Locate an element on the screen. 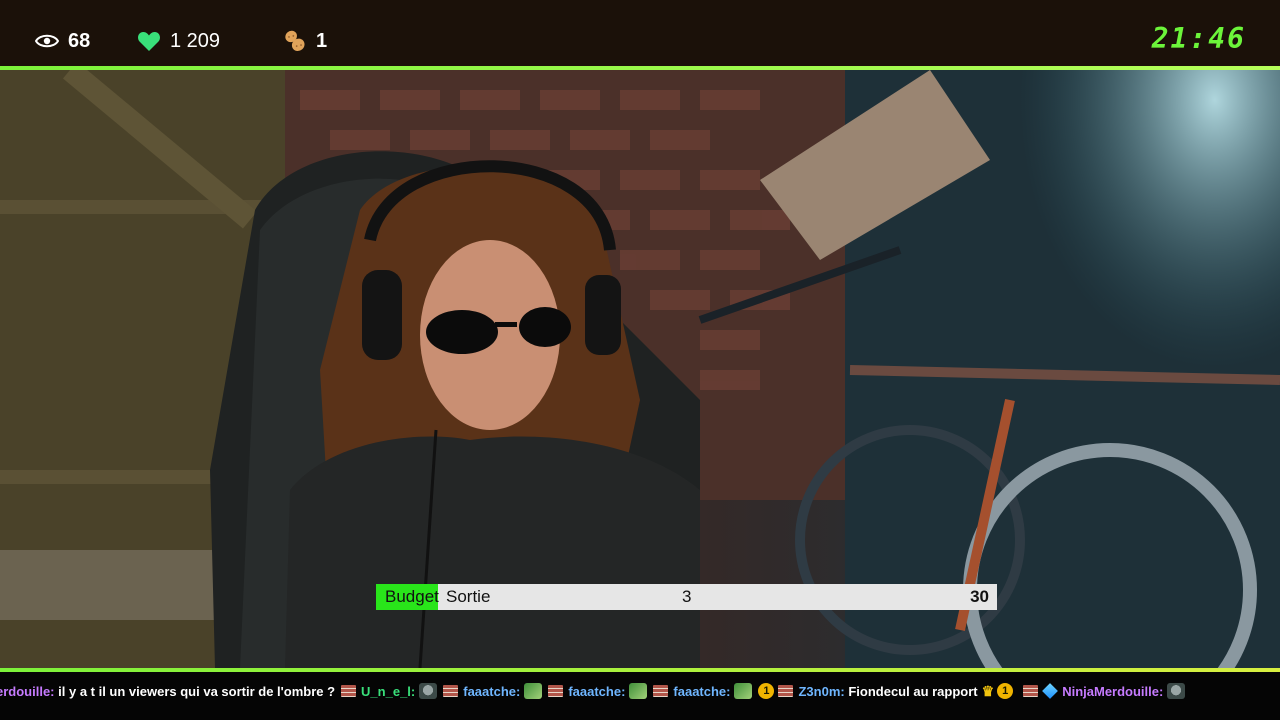 The image size is (1280, 720). viewer-count: 68 is located at coordinates (62, 41).